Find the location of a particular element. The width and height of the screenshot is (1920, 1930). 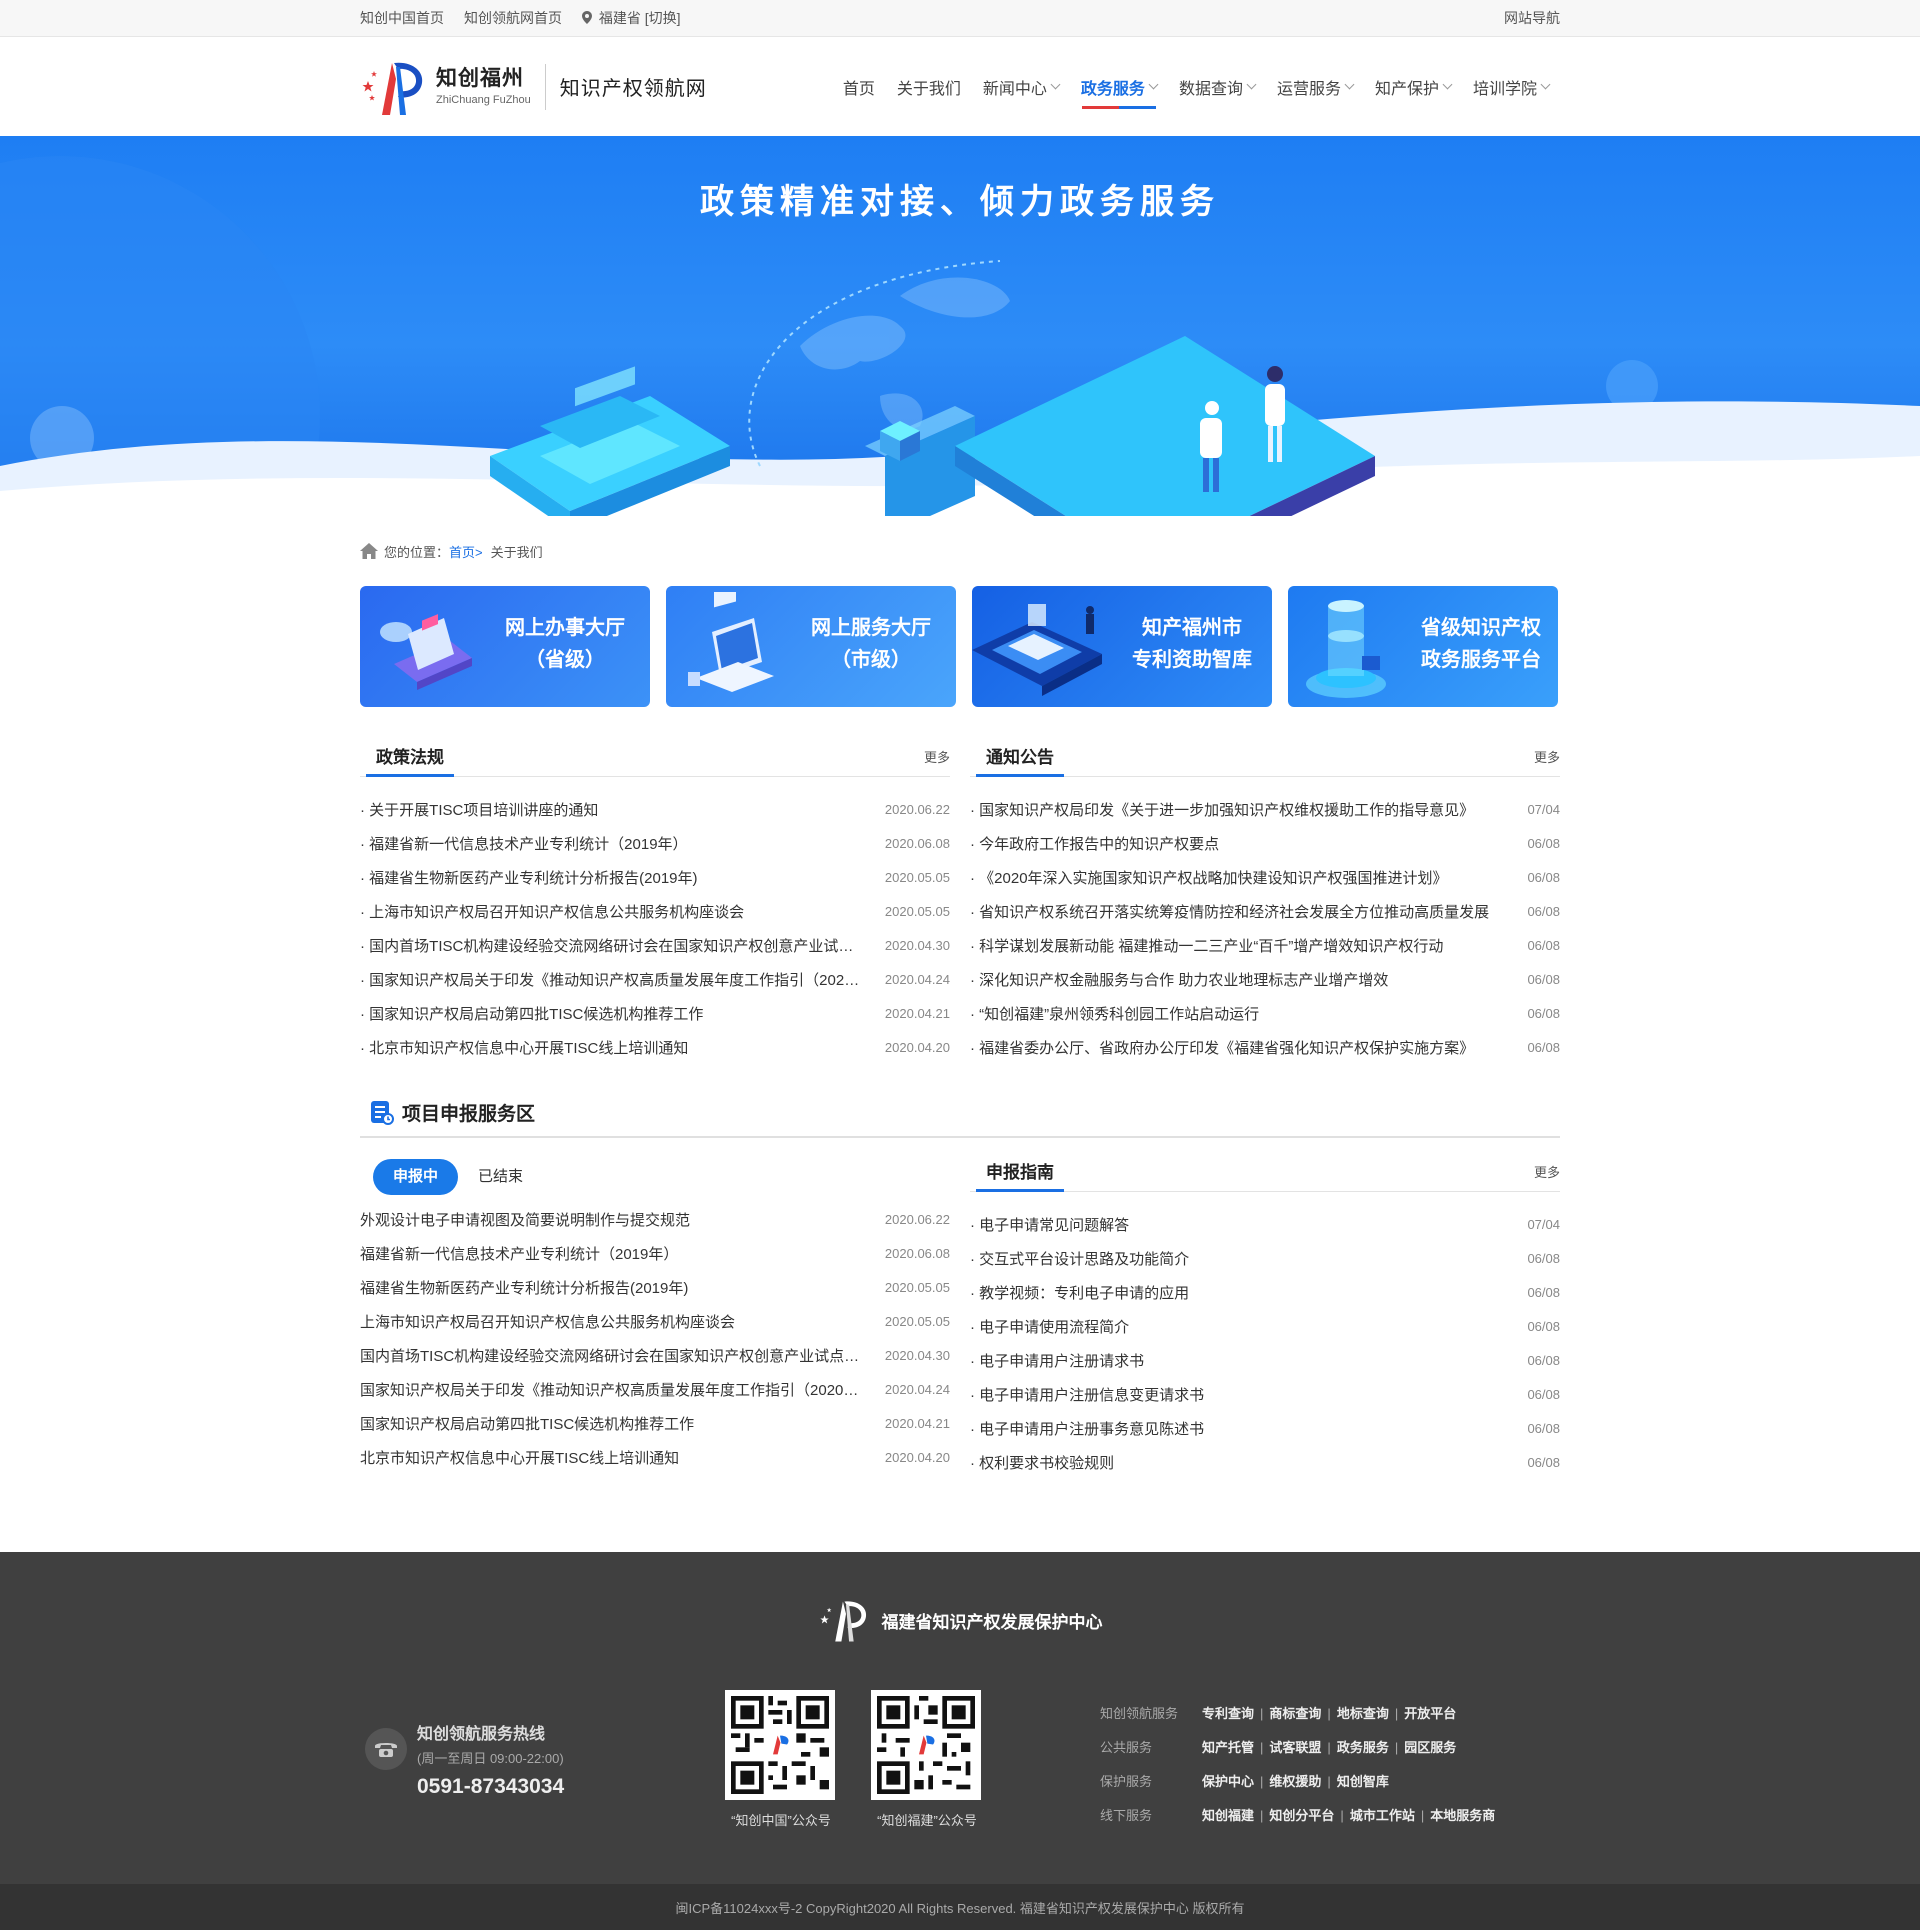

list-item: 北京市知识产权信息中心开展TISC线上培训通知 2020.04.20 is located at coordinates (655, 1457).